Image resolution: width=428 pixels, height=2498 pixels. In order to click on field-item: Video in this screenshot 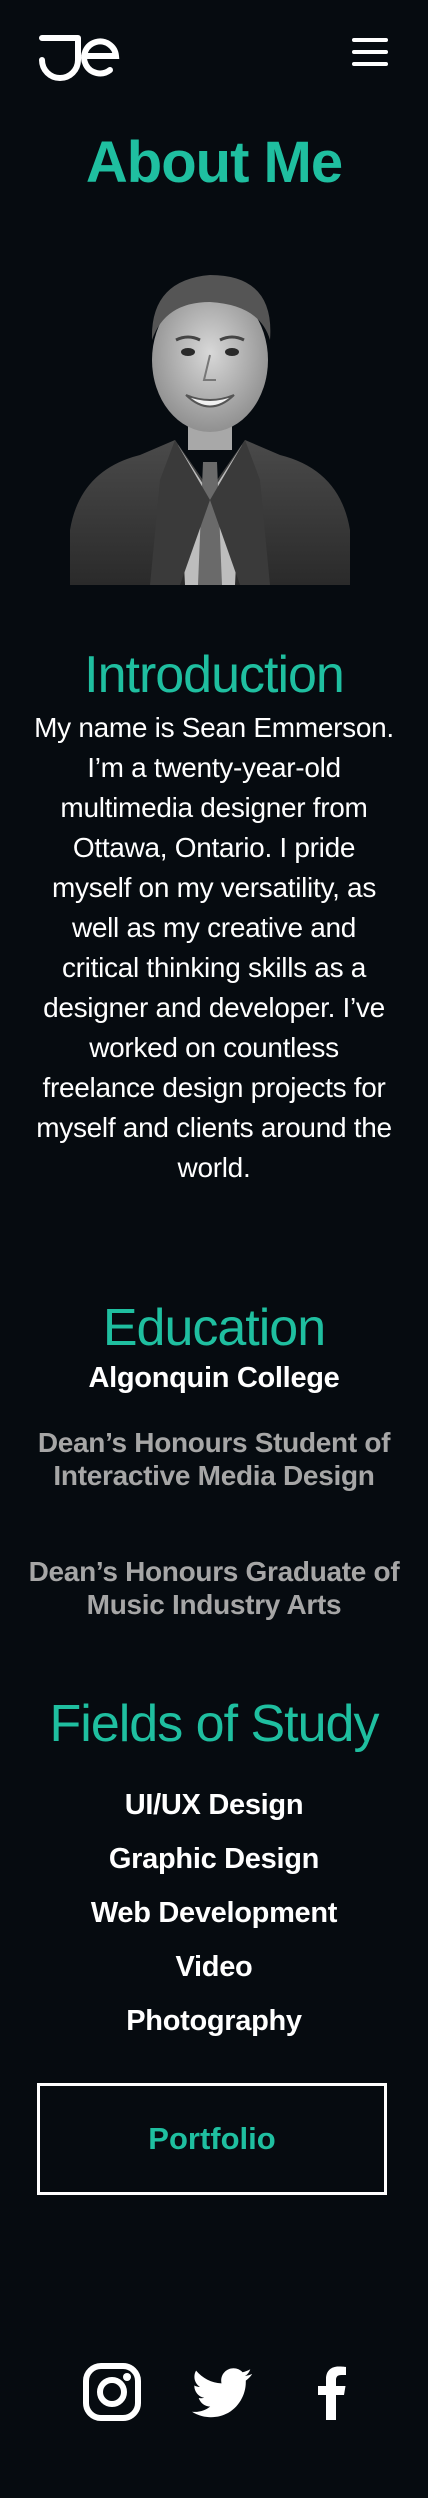, I will do `click(214, 1967)`.